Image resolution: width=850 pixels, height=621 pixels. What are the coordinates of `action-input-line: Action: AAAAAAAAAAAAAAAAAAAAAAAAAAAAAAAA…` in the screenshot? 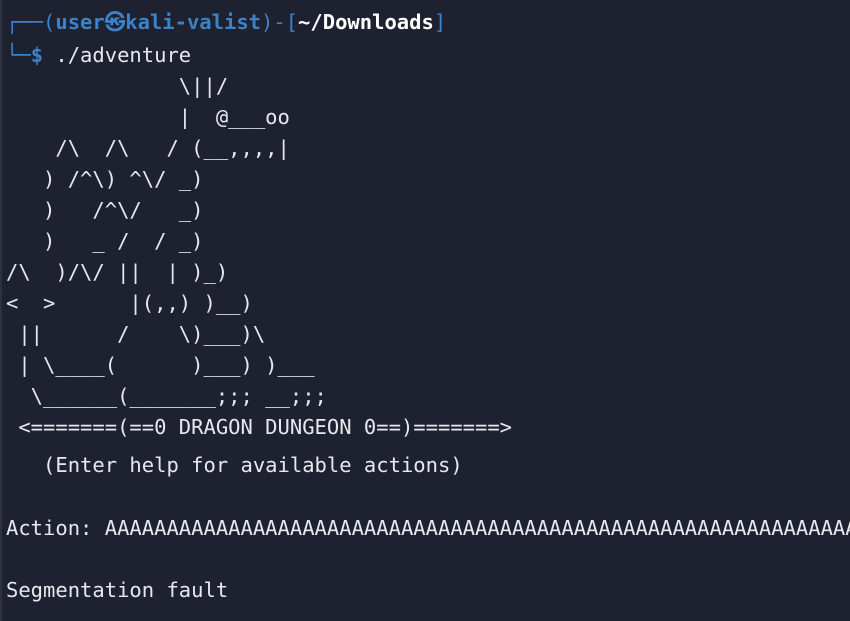 It's located at (428, 528).